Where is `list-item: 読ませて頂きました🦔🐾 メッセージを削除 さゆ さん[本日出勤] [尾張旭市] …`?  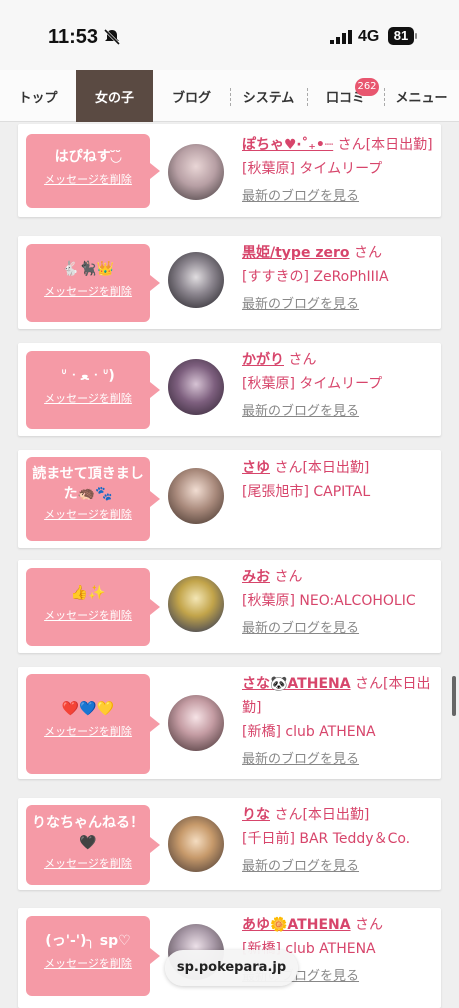
list-item: 読ませて頂きました🦔🐾 メッセージを削除 さゆ さん[本日出勤] [尾張旭市] … is located at coordinates (229, 499).